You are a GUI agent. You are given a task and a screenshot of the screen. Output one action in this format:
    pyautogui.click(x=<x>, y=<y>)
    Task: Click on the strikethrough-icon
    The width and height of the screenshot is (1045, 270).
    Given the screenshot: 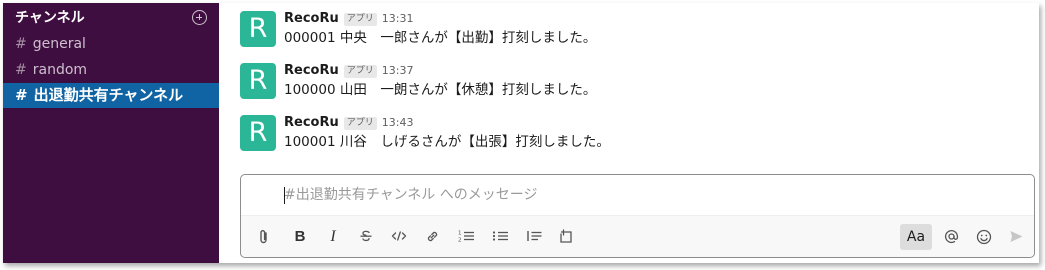 What is the action you would take?
    pyautogui.click(x=366, y=237)
    